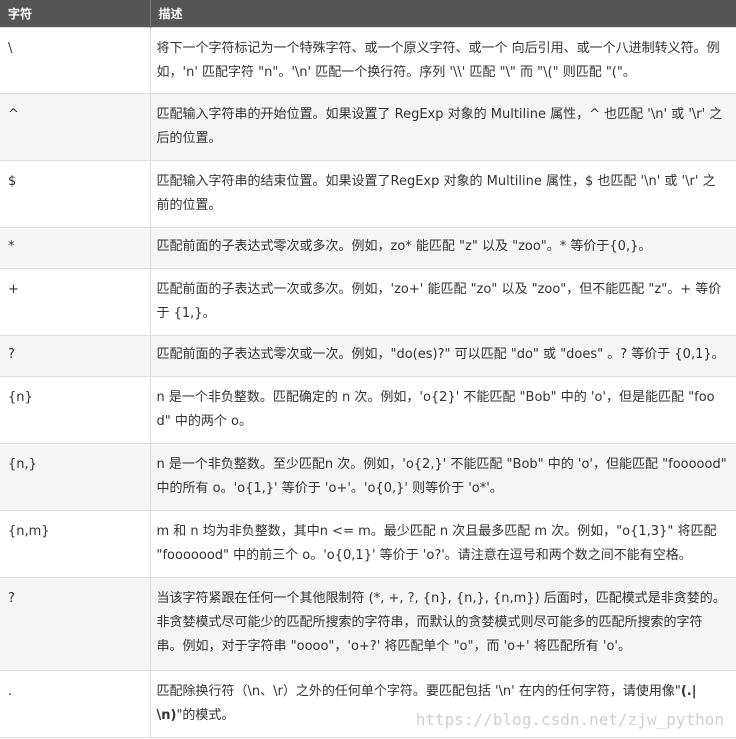 This screenshot has height=739, width=736. I want to click on cell-char: *, so click(75, 248).